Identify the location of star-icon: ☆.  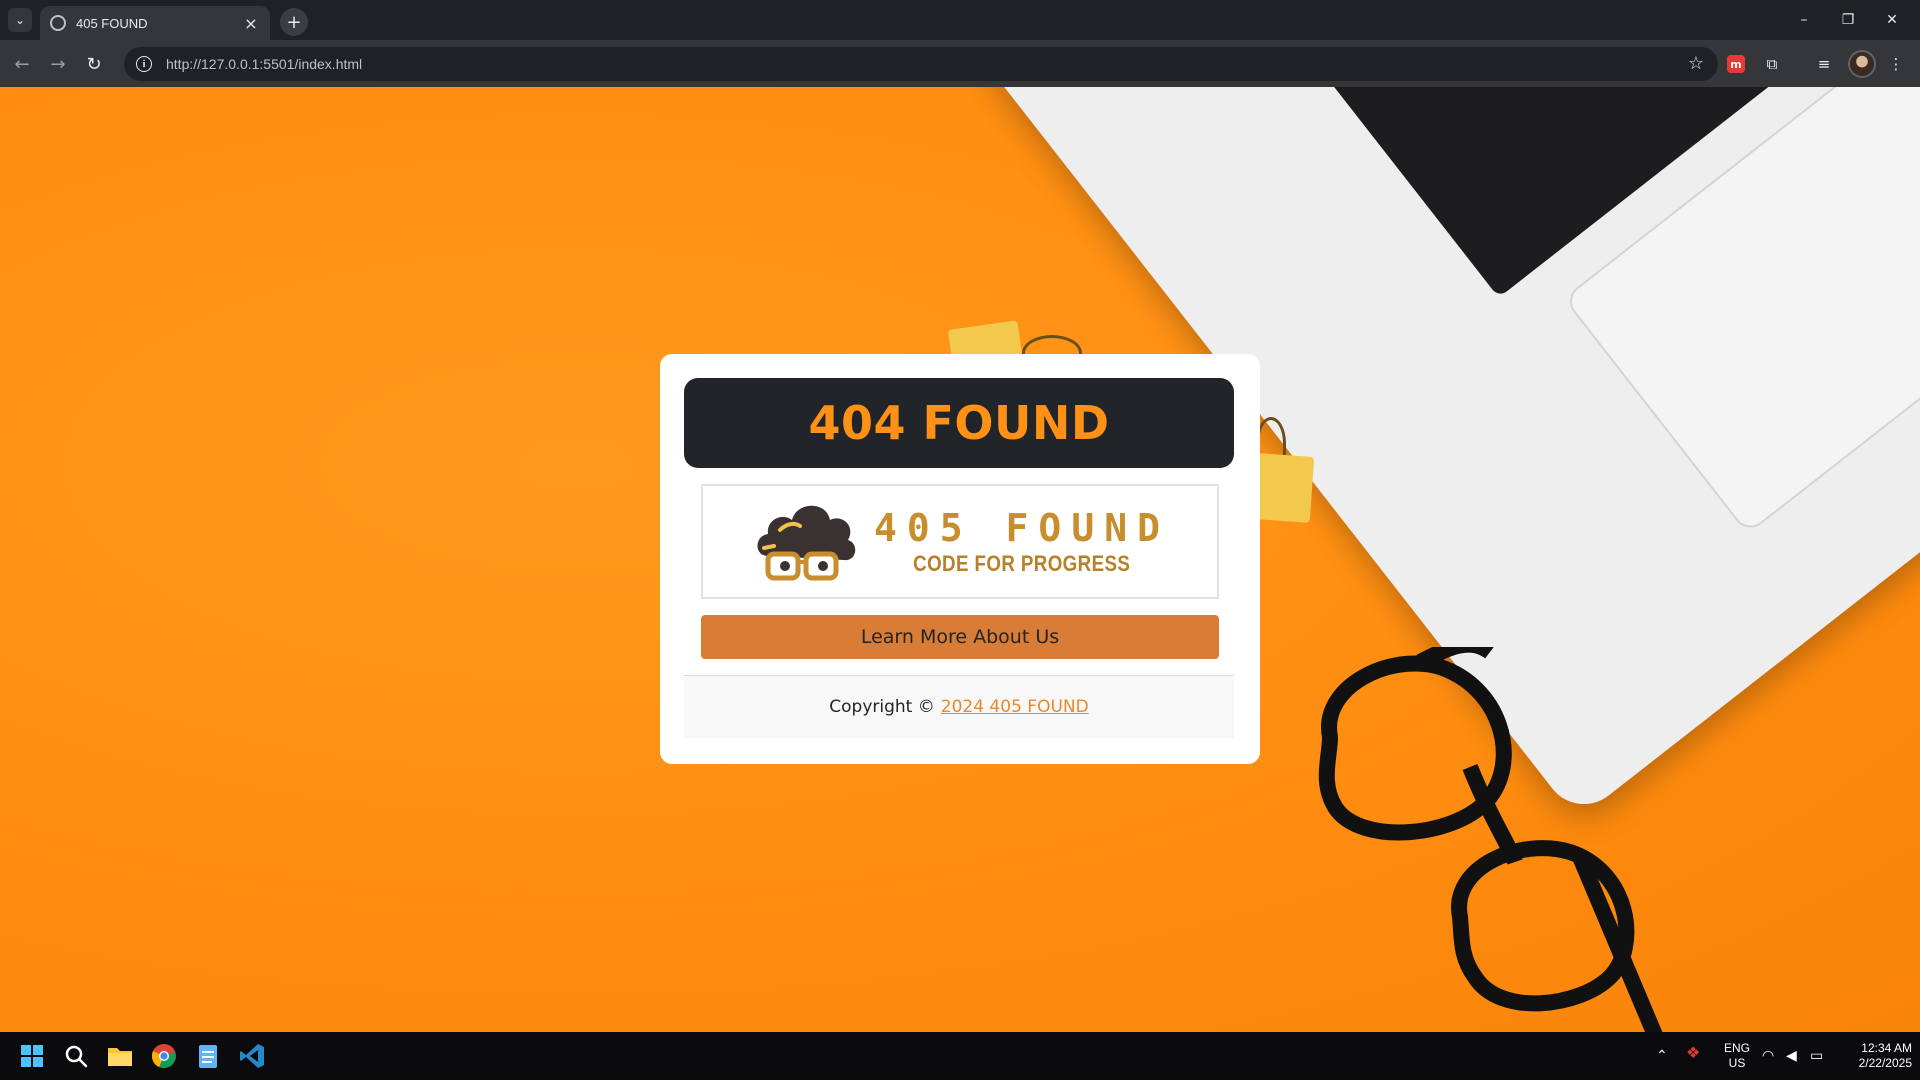
(1696, 63).